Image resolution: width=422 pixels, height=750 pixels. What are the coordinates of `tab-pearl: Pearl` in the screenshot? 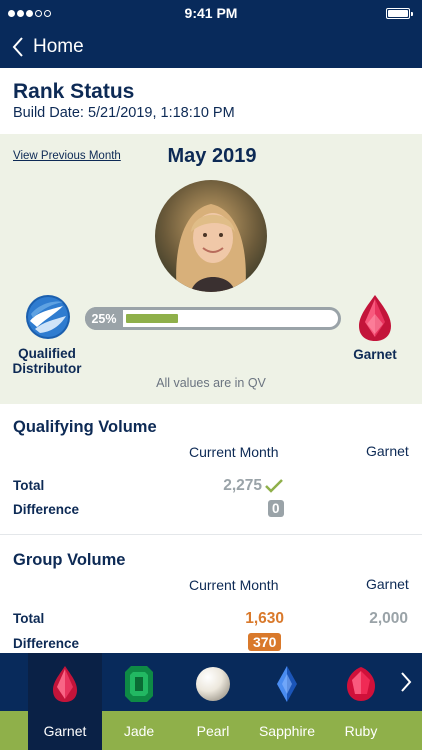 It's located at (213, 701).